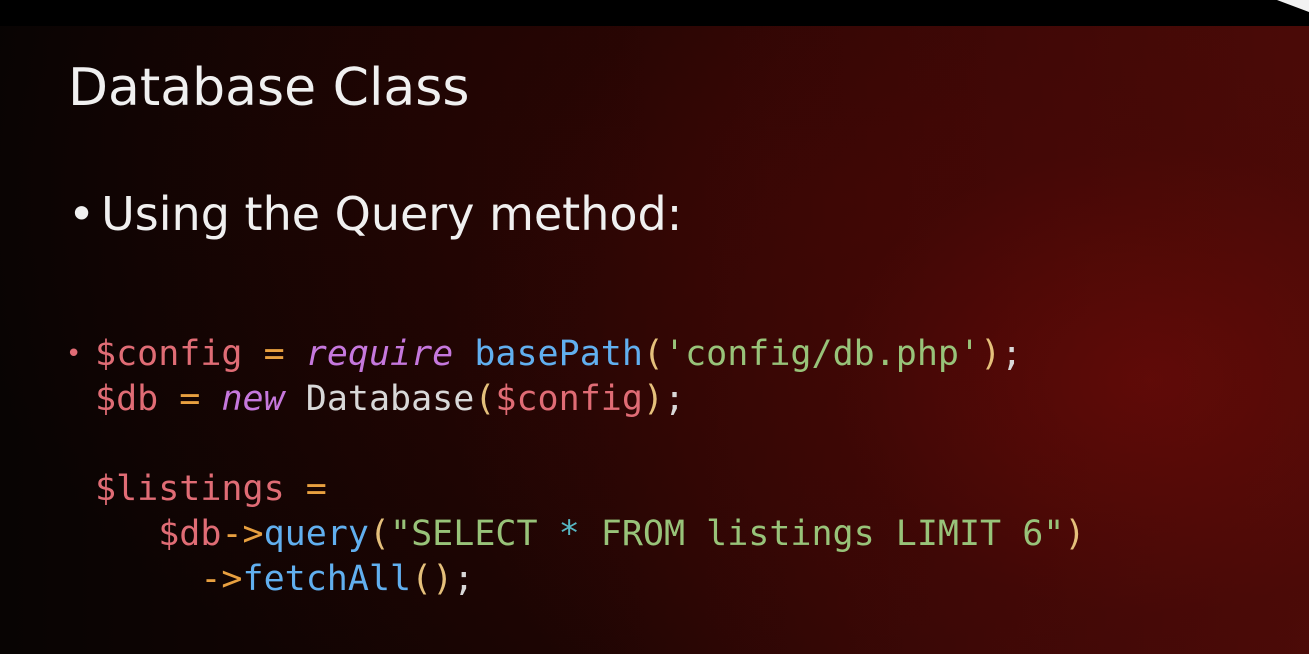  Describe the element at coordinates (390, 399) in the screenshot. I see `code-class-name: Database` at that location.